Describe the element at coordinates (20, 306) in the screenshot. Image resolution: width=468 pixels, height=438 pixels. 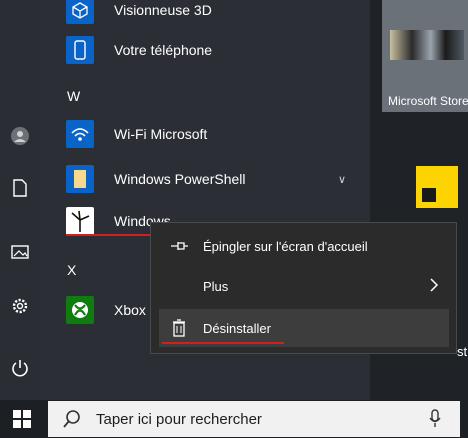
I see `settings-icon` at that location.